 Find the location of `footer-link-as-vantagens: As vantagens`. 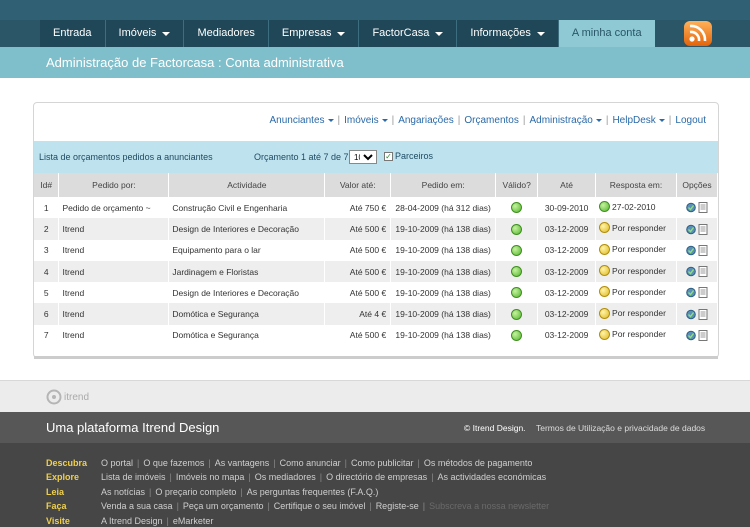

footer-link-as-vantagens: As vantagens is located at coordinates (242, 463).